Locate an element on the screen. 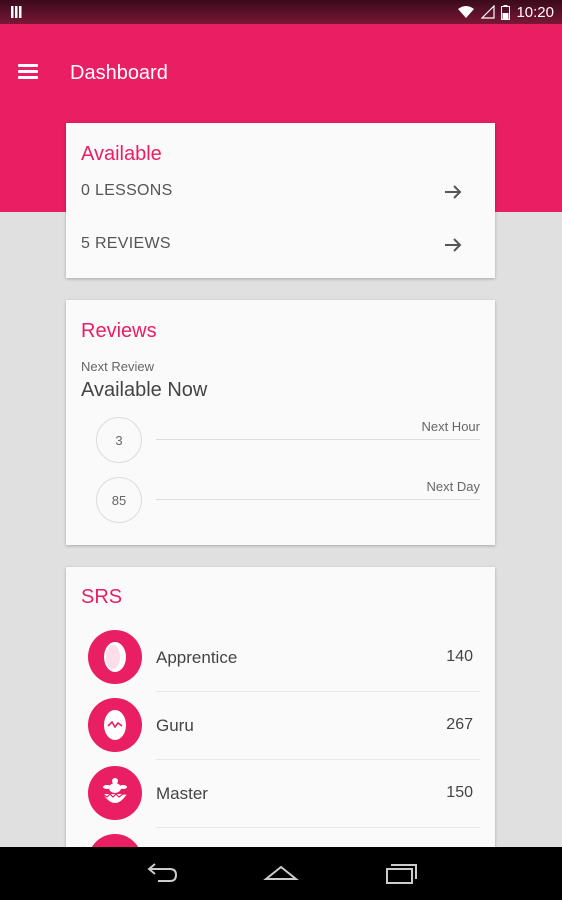 The image size is (562, 900). wifi-icon is located at coordinates (466, 12).